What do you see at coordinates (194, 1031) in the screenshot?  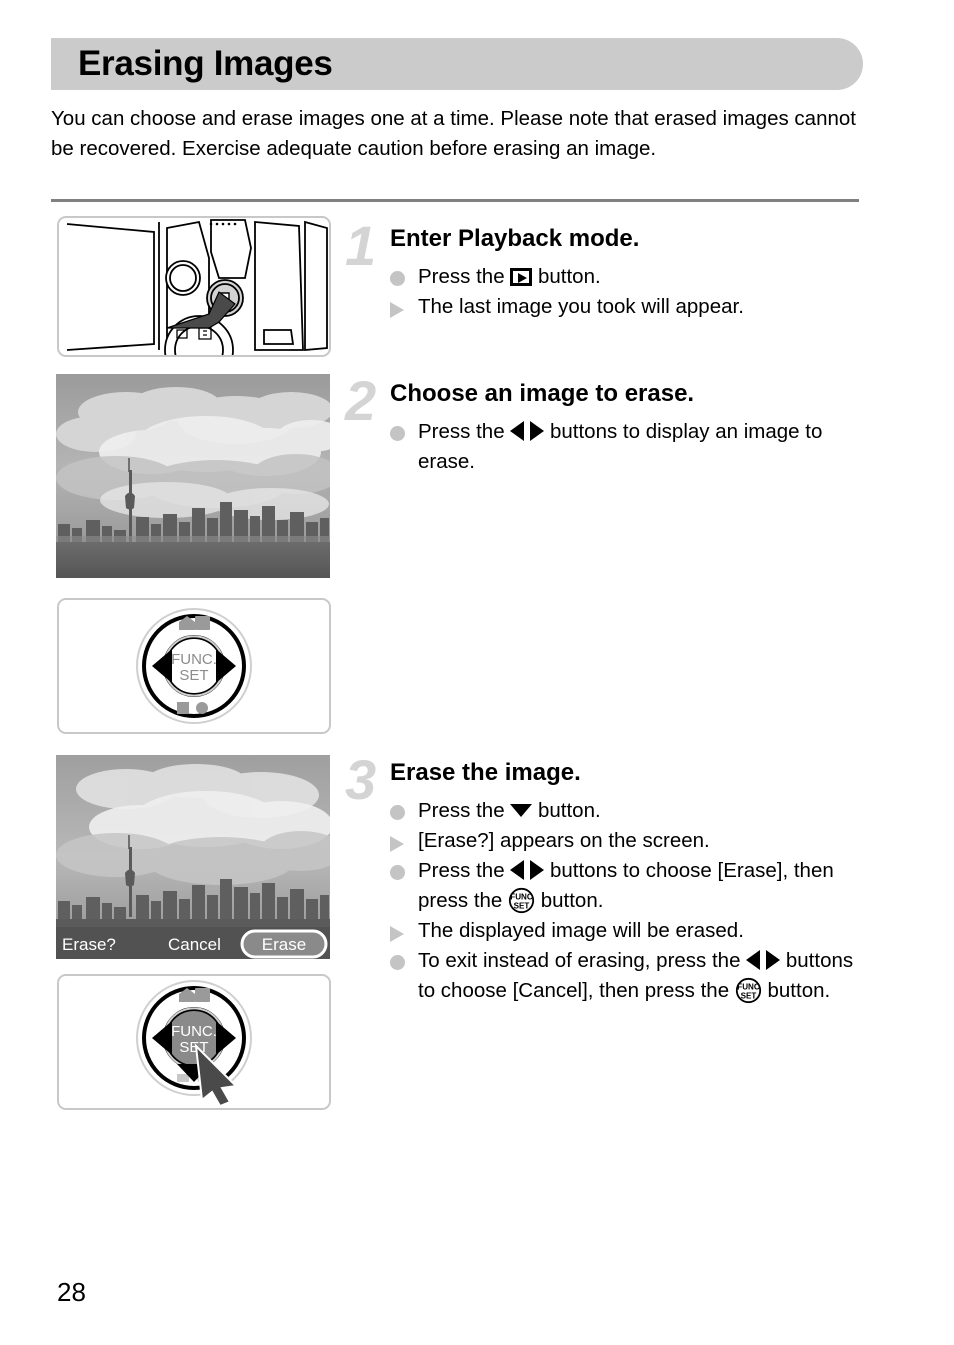 I see `dial-center-label-func-2: FUNC.` at bounding box center [194, 1031].